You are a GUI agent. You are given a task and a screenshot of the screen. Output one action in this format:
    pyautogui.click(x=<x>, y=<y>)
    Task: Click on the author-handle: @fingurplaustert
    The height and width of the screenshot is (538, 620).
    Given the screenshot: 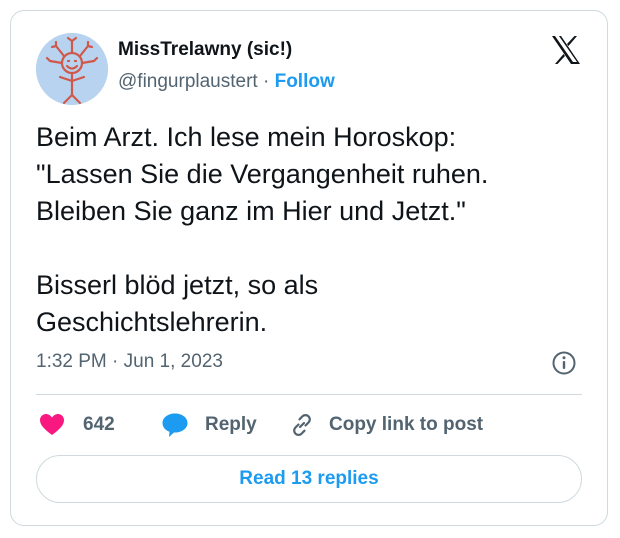 What is the action you would take?
    pyautogui.click(x=188, y=81)
    